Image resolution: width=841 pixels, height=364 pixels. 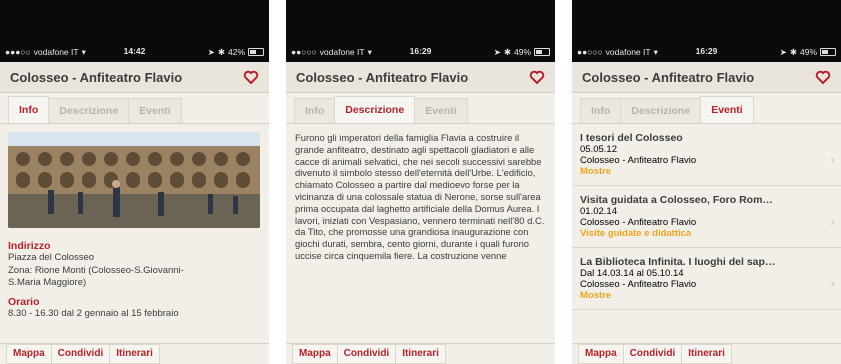 I want to click on status-bar: ●●●○○ vodafone IT ▾ 14:42 ➤ ✱ 42%, so click(x=134, y=31).